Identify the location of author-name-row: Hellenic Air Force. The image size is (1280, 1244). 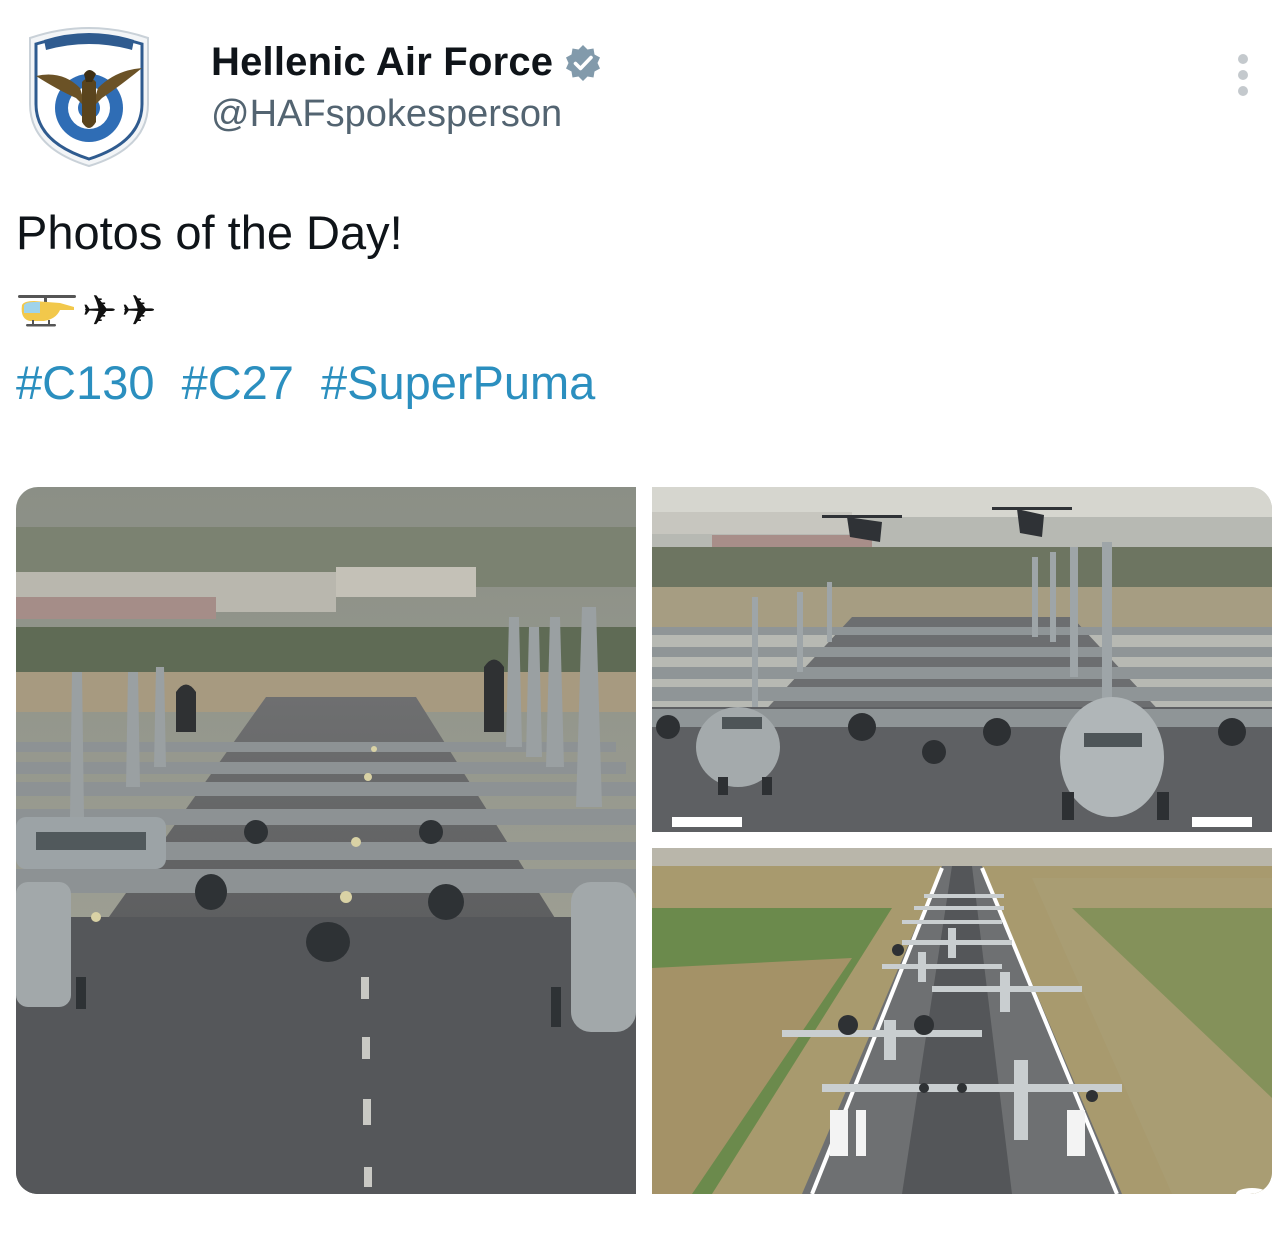
(407, 62).